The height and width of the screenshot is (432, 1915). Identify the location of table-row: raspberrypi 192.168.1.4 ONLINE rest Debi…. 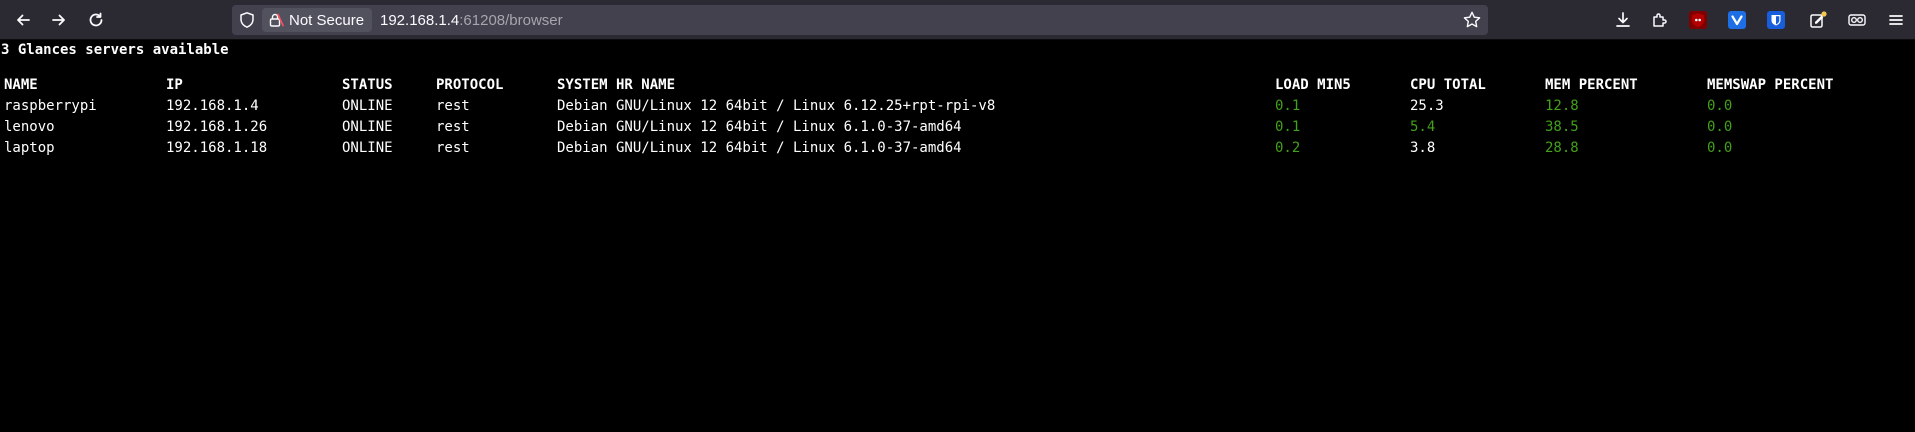
(957, 106).